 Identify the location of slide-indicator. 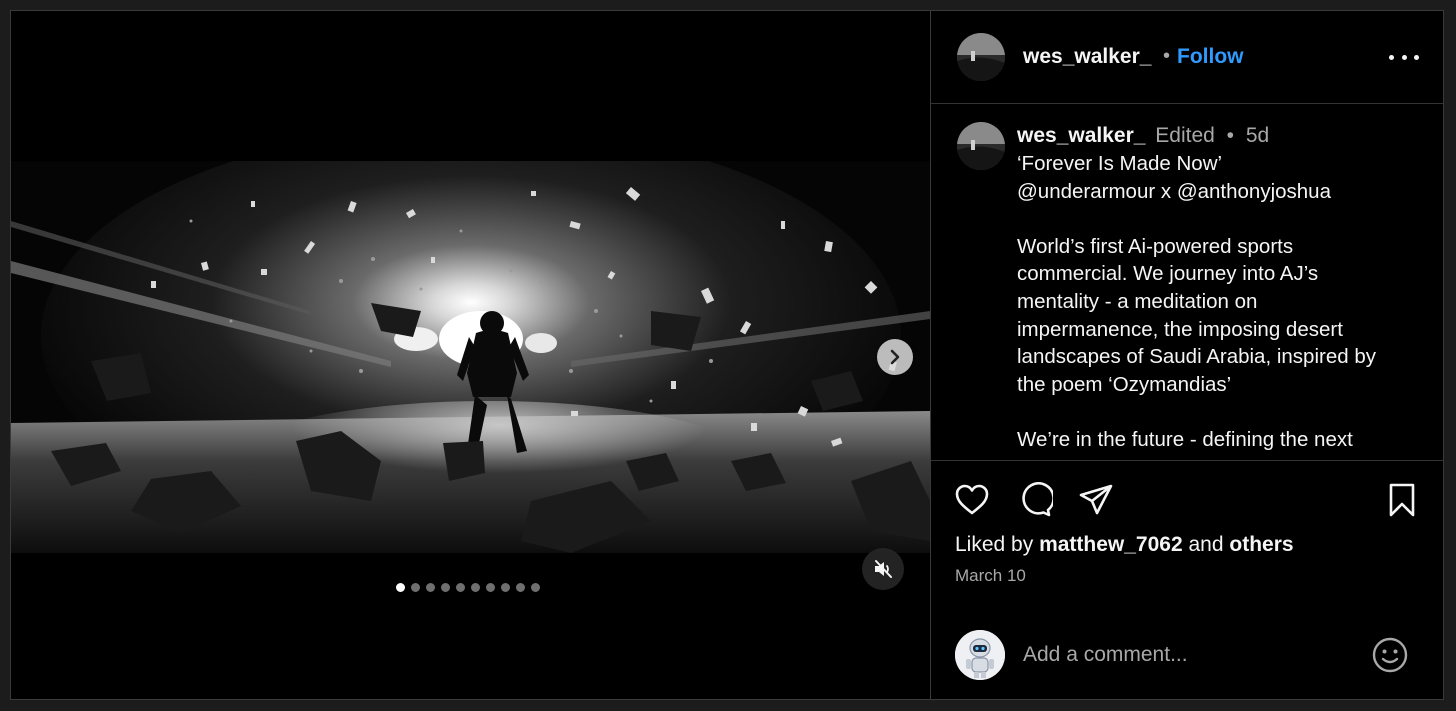
(468, 588).